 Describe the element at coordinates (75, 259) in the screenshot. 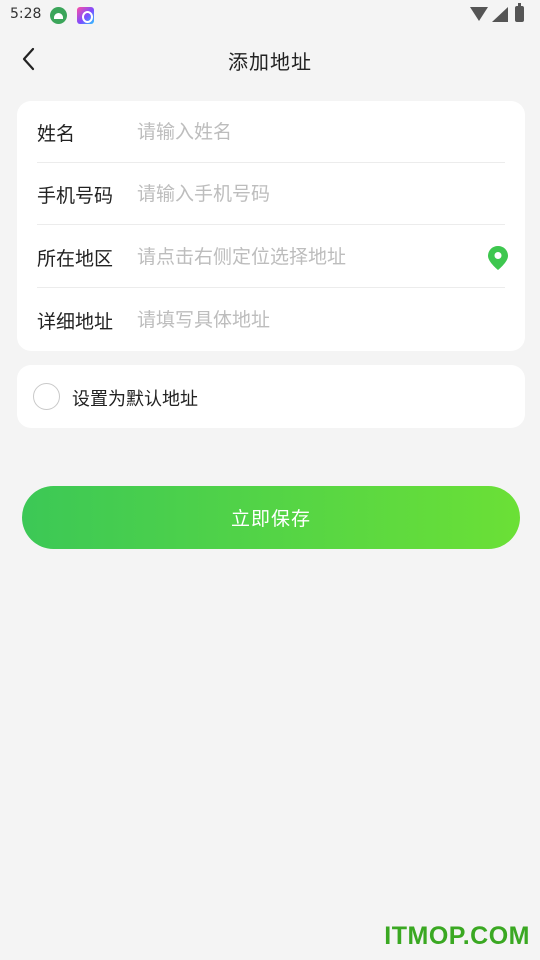

I see `field-label-region: 所在地区` at that location.